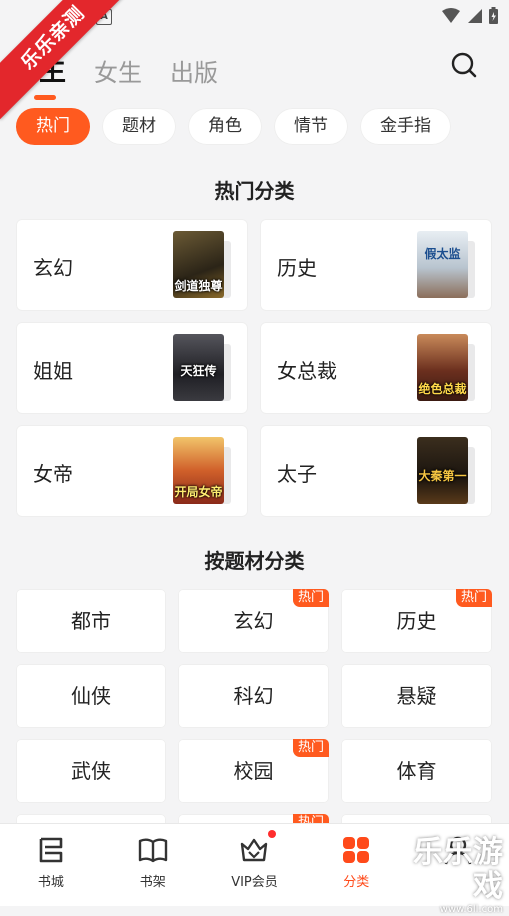 Image resolution: width=509 pixels, height=916 pixels. I want to click on watermark-corner: 乐乐游戏 www.6ll.com, so click(449, 875).